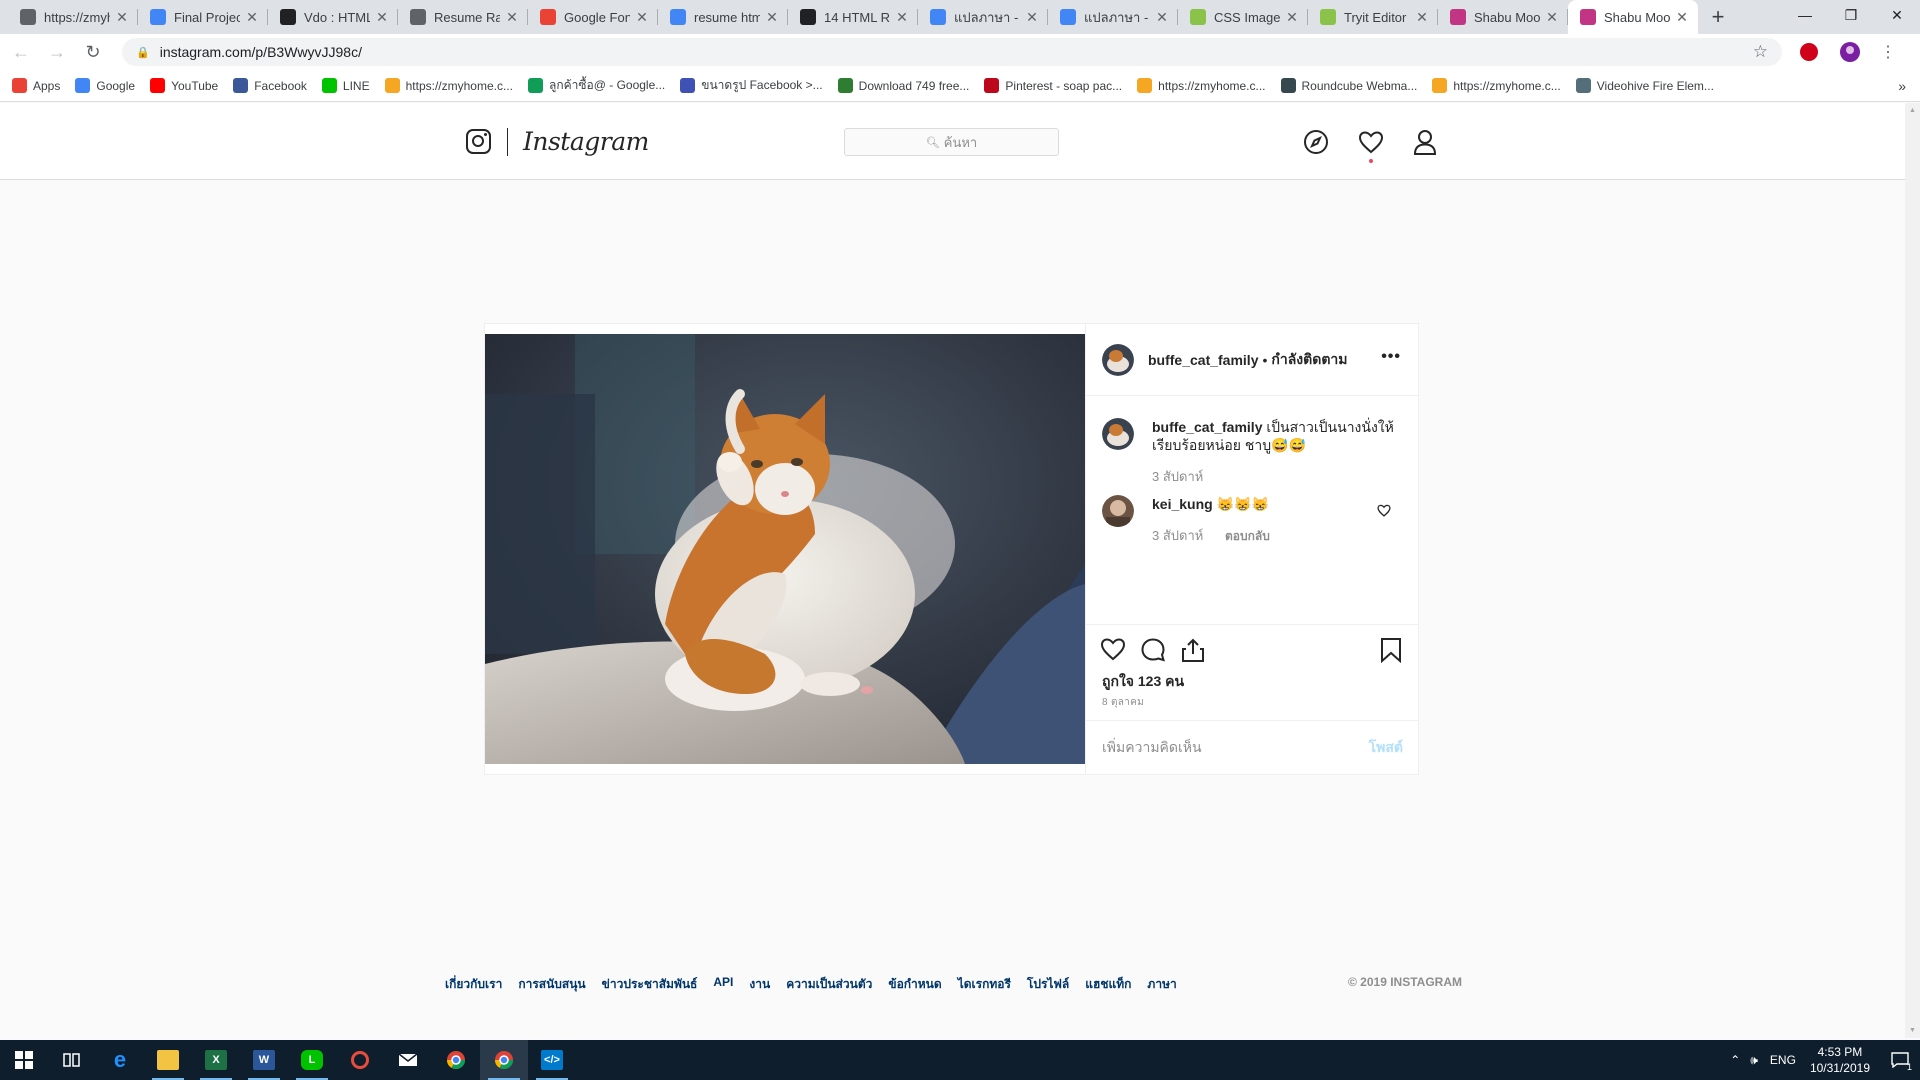 The height and width of the screenshot is (1080, 1920). What do you see at coordinates (1384, 511) in the screenshot?
I see `comment-like-heart-icon` at bounding box center [1384, 511].